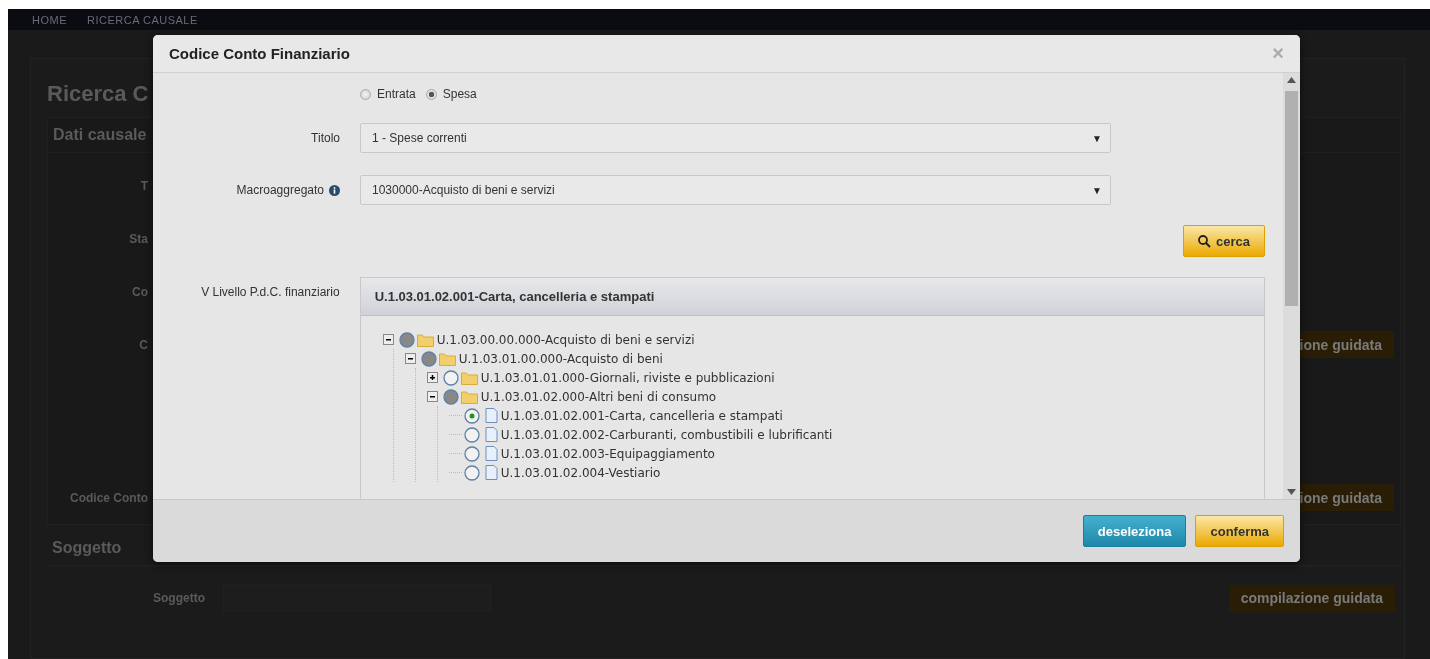 This screenshot has width=1430, height=659. I want to click on confirm-button: conferma, so click(1239, 531).